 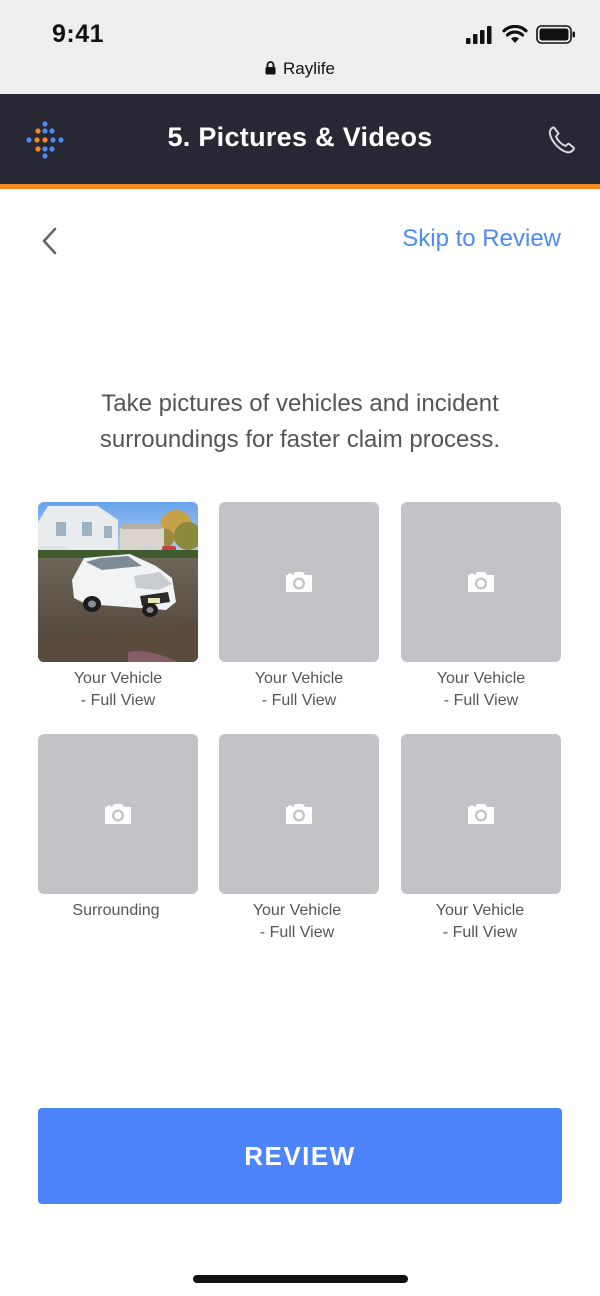 I want to click on url-text: Raylife, so click(x=309, y=68).